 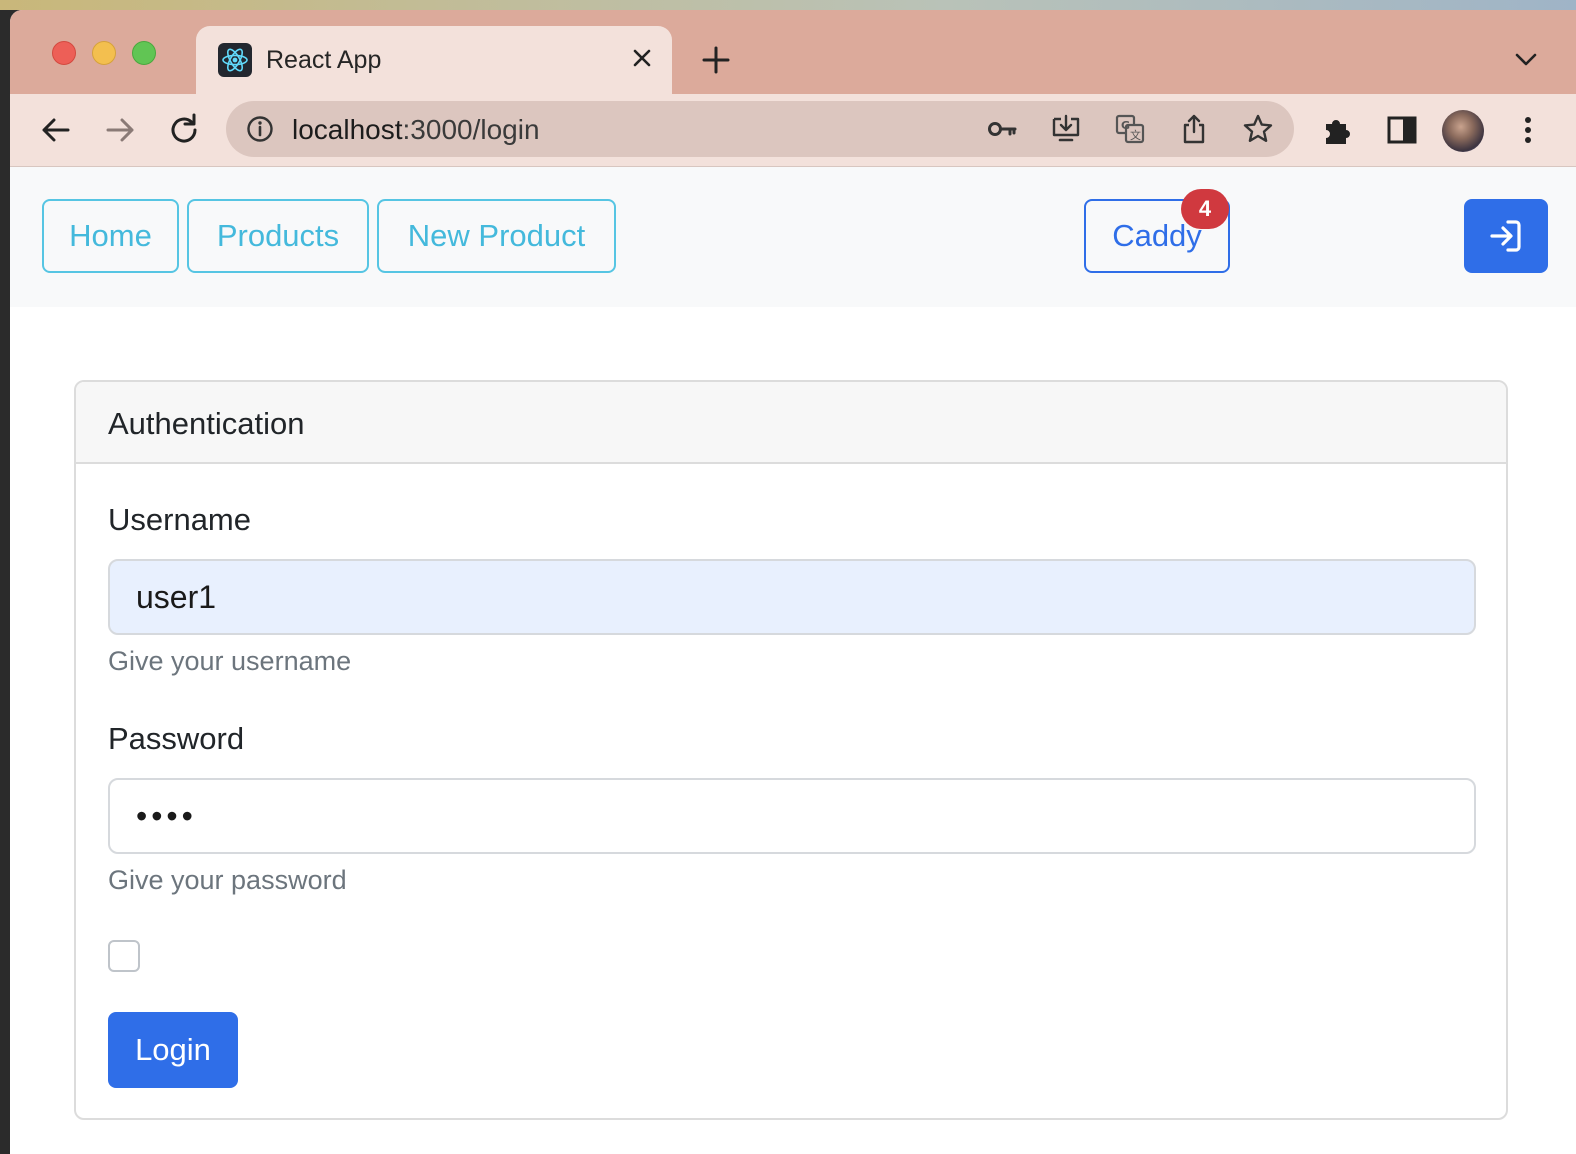 What do you see at coordinates (793, 52) in the screenshot?
I see `tab-strip: React App` at bounding box center [793, 52].